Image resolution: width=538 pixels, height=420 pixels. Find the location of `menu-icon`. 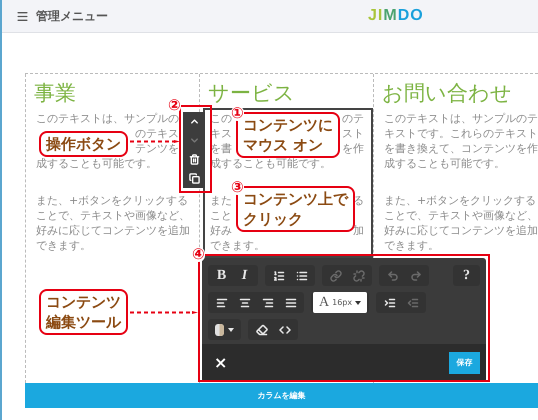

menu-icon is located at coordinates (22, 16).